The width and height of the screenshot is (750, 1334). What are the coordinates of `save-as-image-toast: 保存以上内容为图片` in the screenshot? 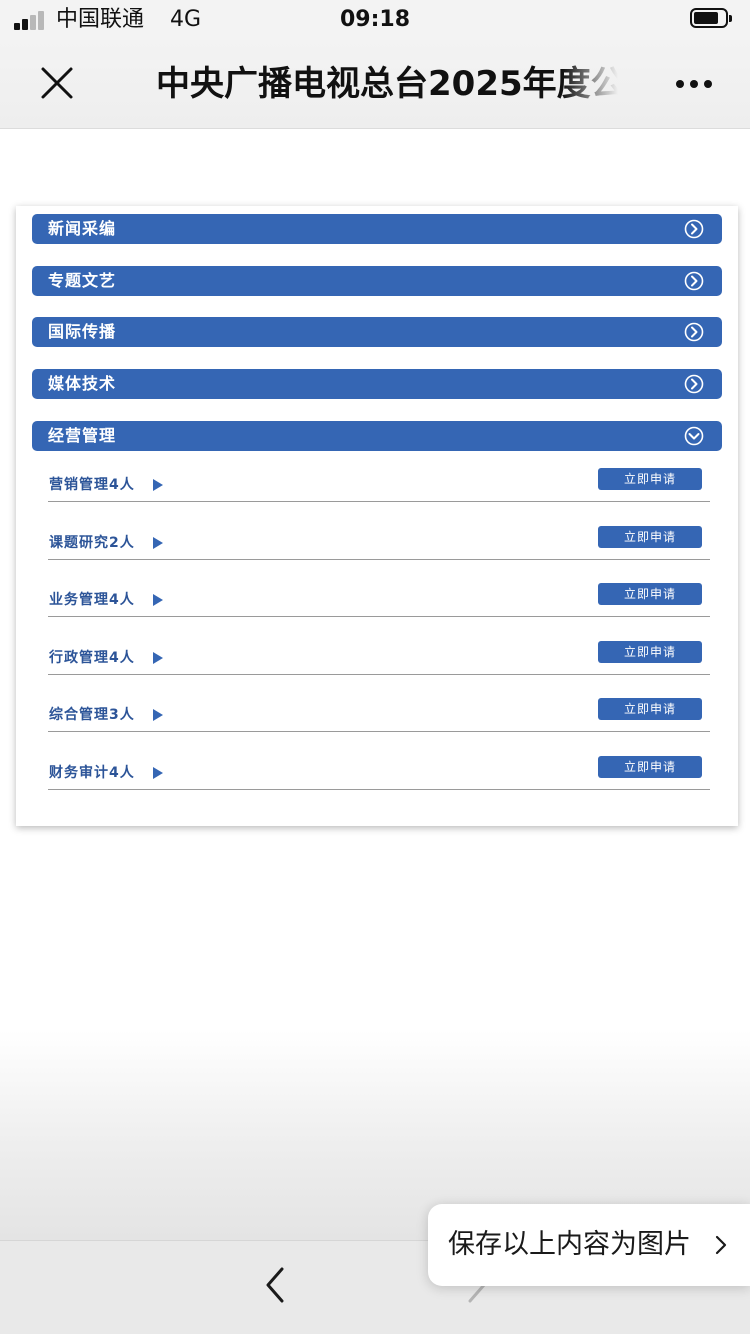 It's located at (589, 1245).